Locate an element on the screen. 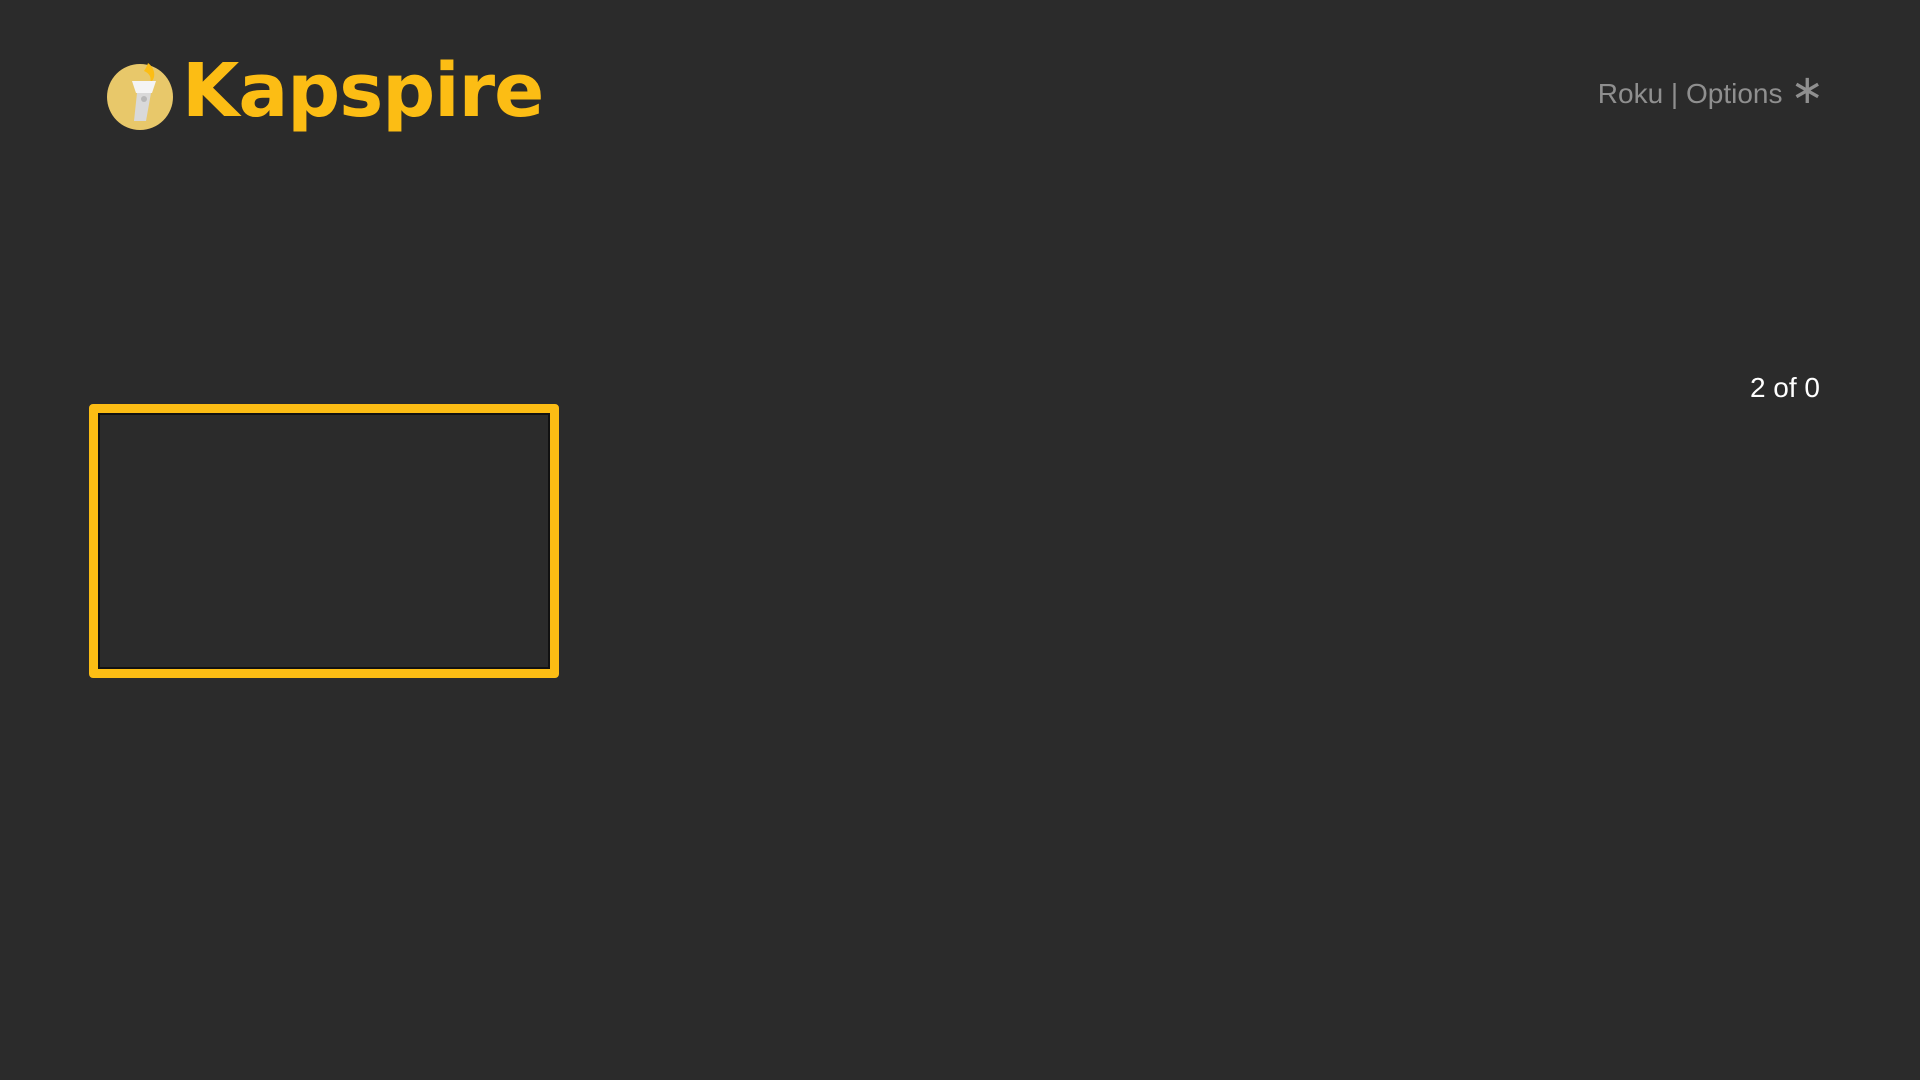 The width and height of the screenshot is (1920, 1080). tile-inner-frame is located at coordinates (324, 541).